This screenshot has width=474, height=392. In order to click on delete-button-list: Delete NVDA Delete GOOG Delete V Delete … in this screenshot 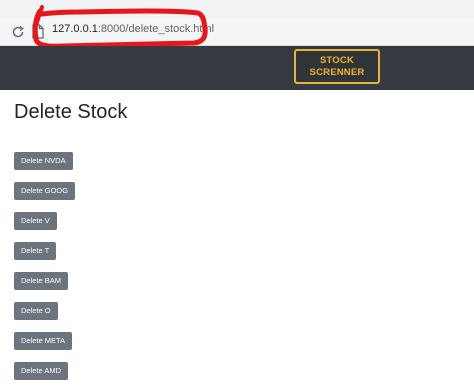, I will do `click(45, 272)`.